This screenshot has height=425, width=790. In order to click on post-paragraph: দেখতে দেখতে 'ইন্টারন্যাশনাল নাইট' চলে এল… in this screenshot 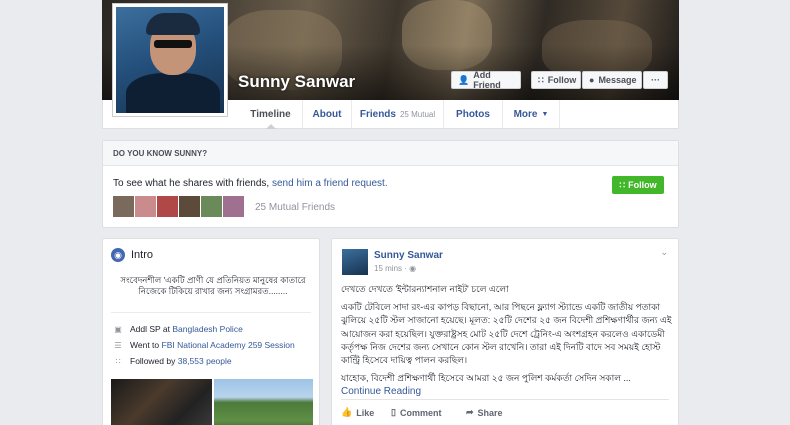, I will do `click(425, 289)`.